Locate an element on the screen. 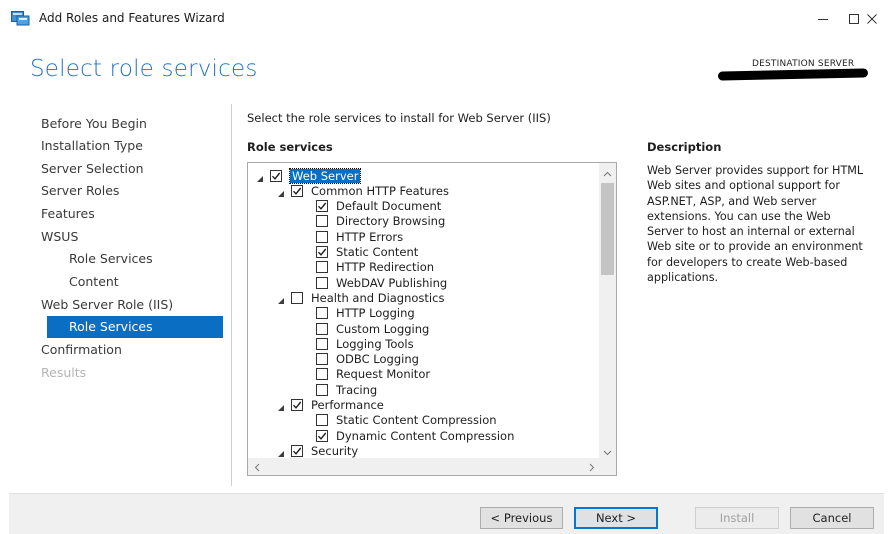 The image size is (888, 534). tree-item-label: HTTP Errors is located at coordinates (370, 236).